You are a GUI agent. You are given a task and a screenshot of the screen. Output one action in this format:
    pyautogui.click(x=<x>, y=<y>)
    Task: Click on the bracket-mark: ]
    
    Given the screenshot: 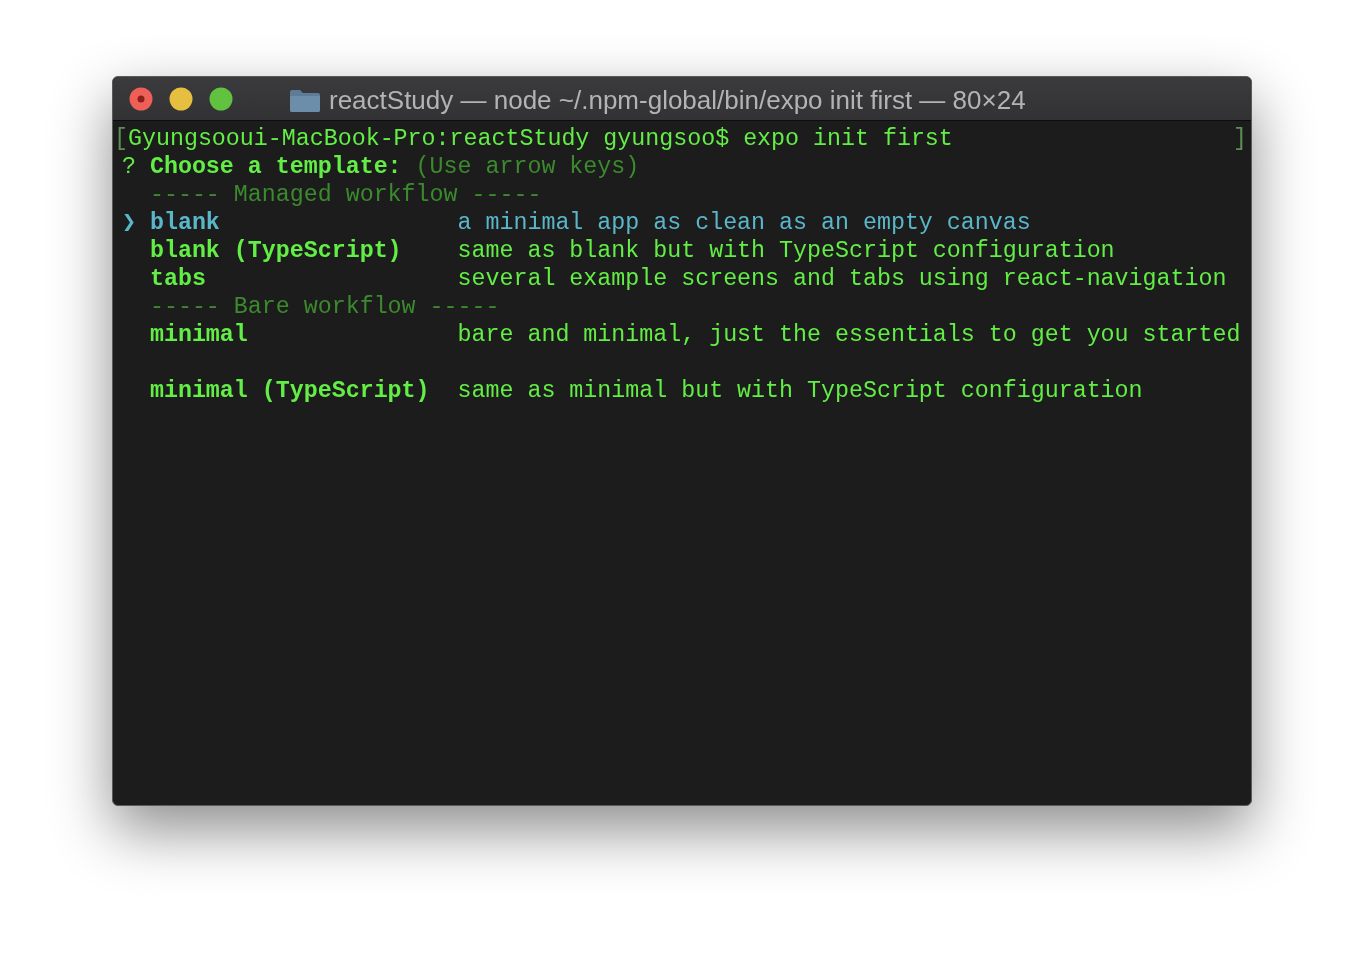 What is the action you would take?
    pyautogui.click(x=1240, y=139)
    